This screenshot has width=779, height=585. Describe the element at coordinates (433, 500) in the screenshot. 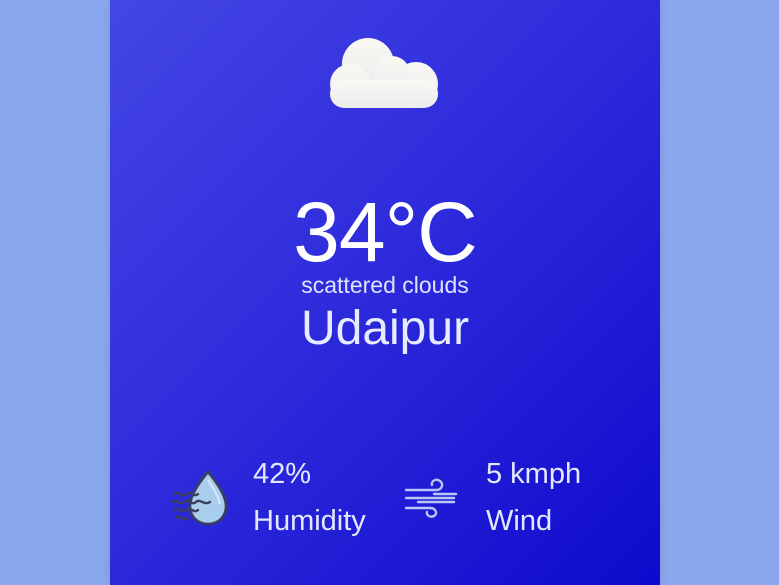

I see `wind-icon` at that location.